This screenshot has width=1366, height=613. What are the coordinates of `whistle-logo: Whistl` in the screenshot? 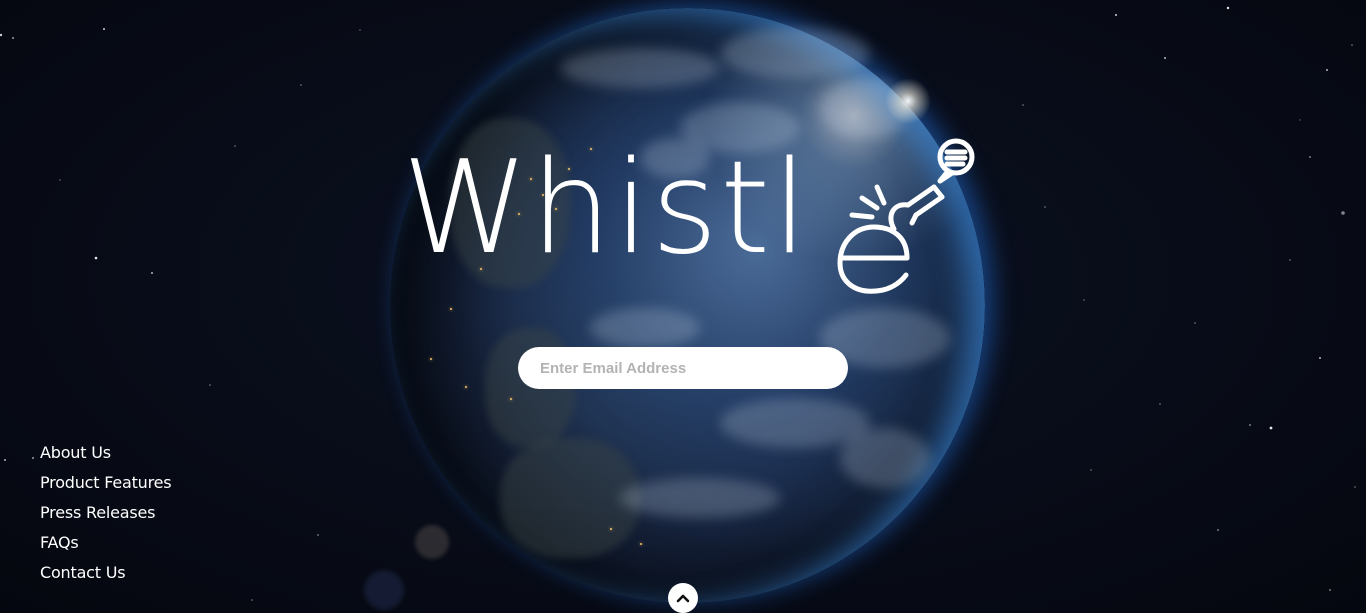 It's located at (692, 220).